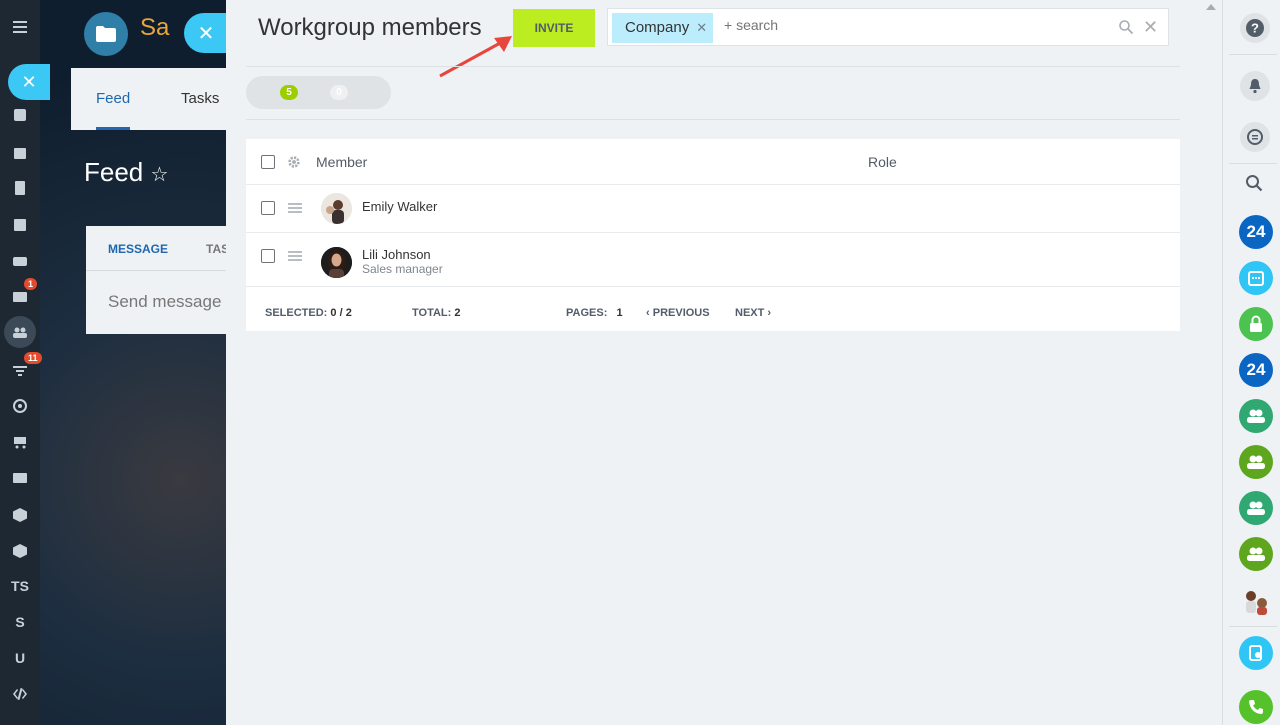 This screenshot has height=725, width=1280. What do you see at coordinates (20, 406) in the screenshot?
I see `target-icon` at bounding box center [20, 406].